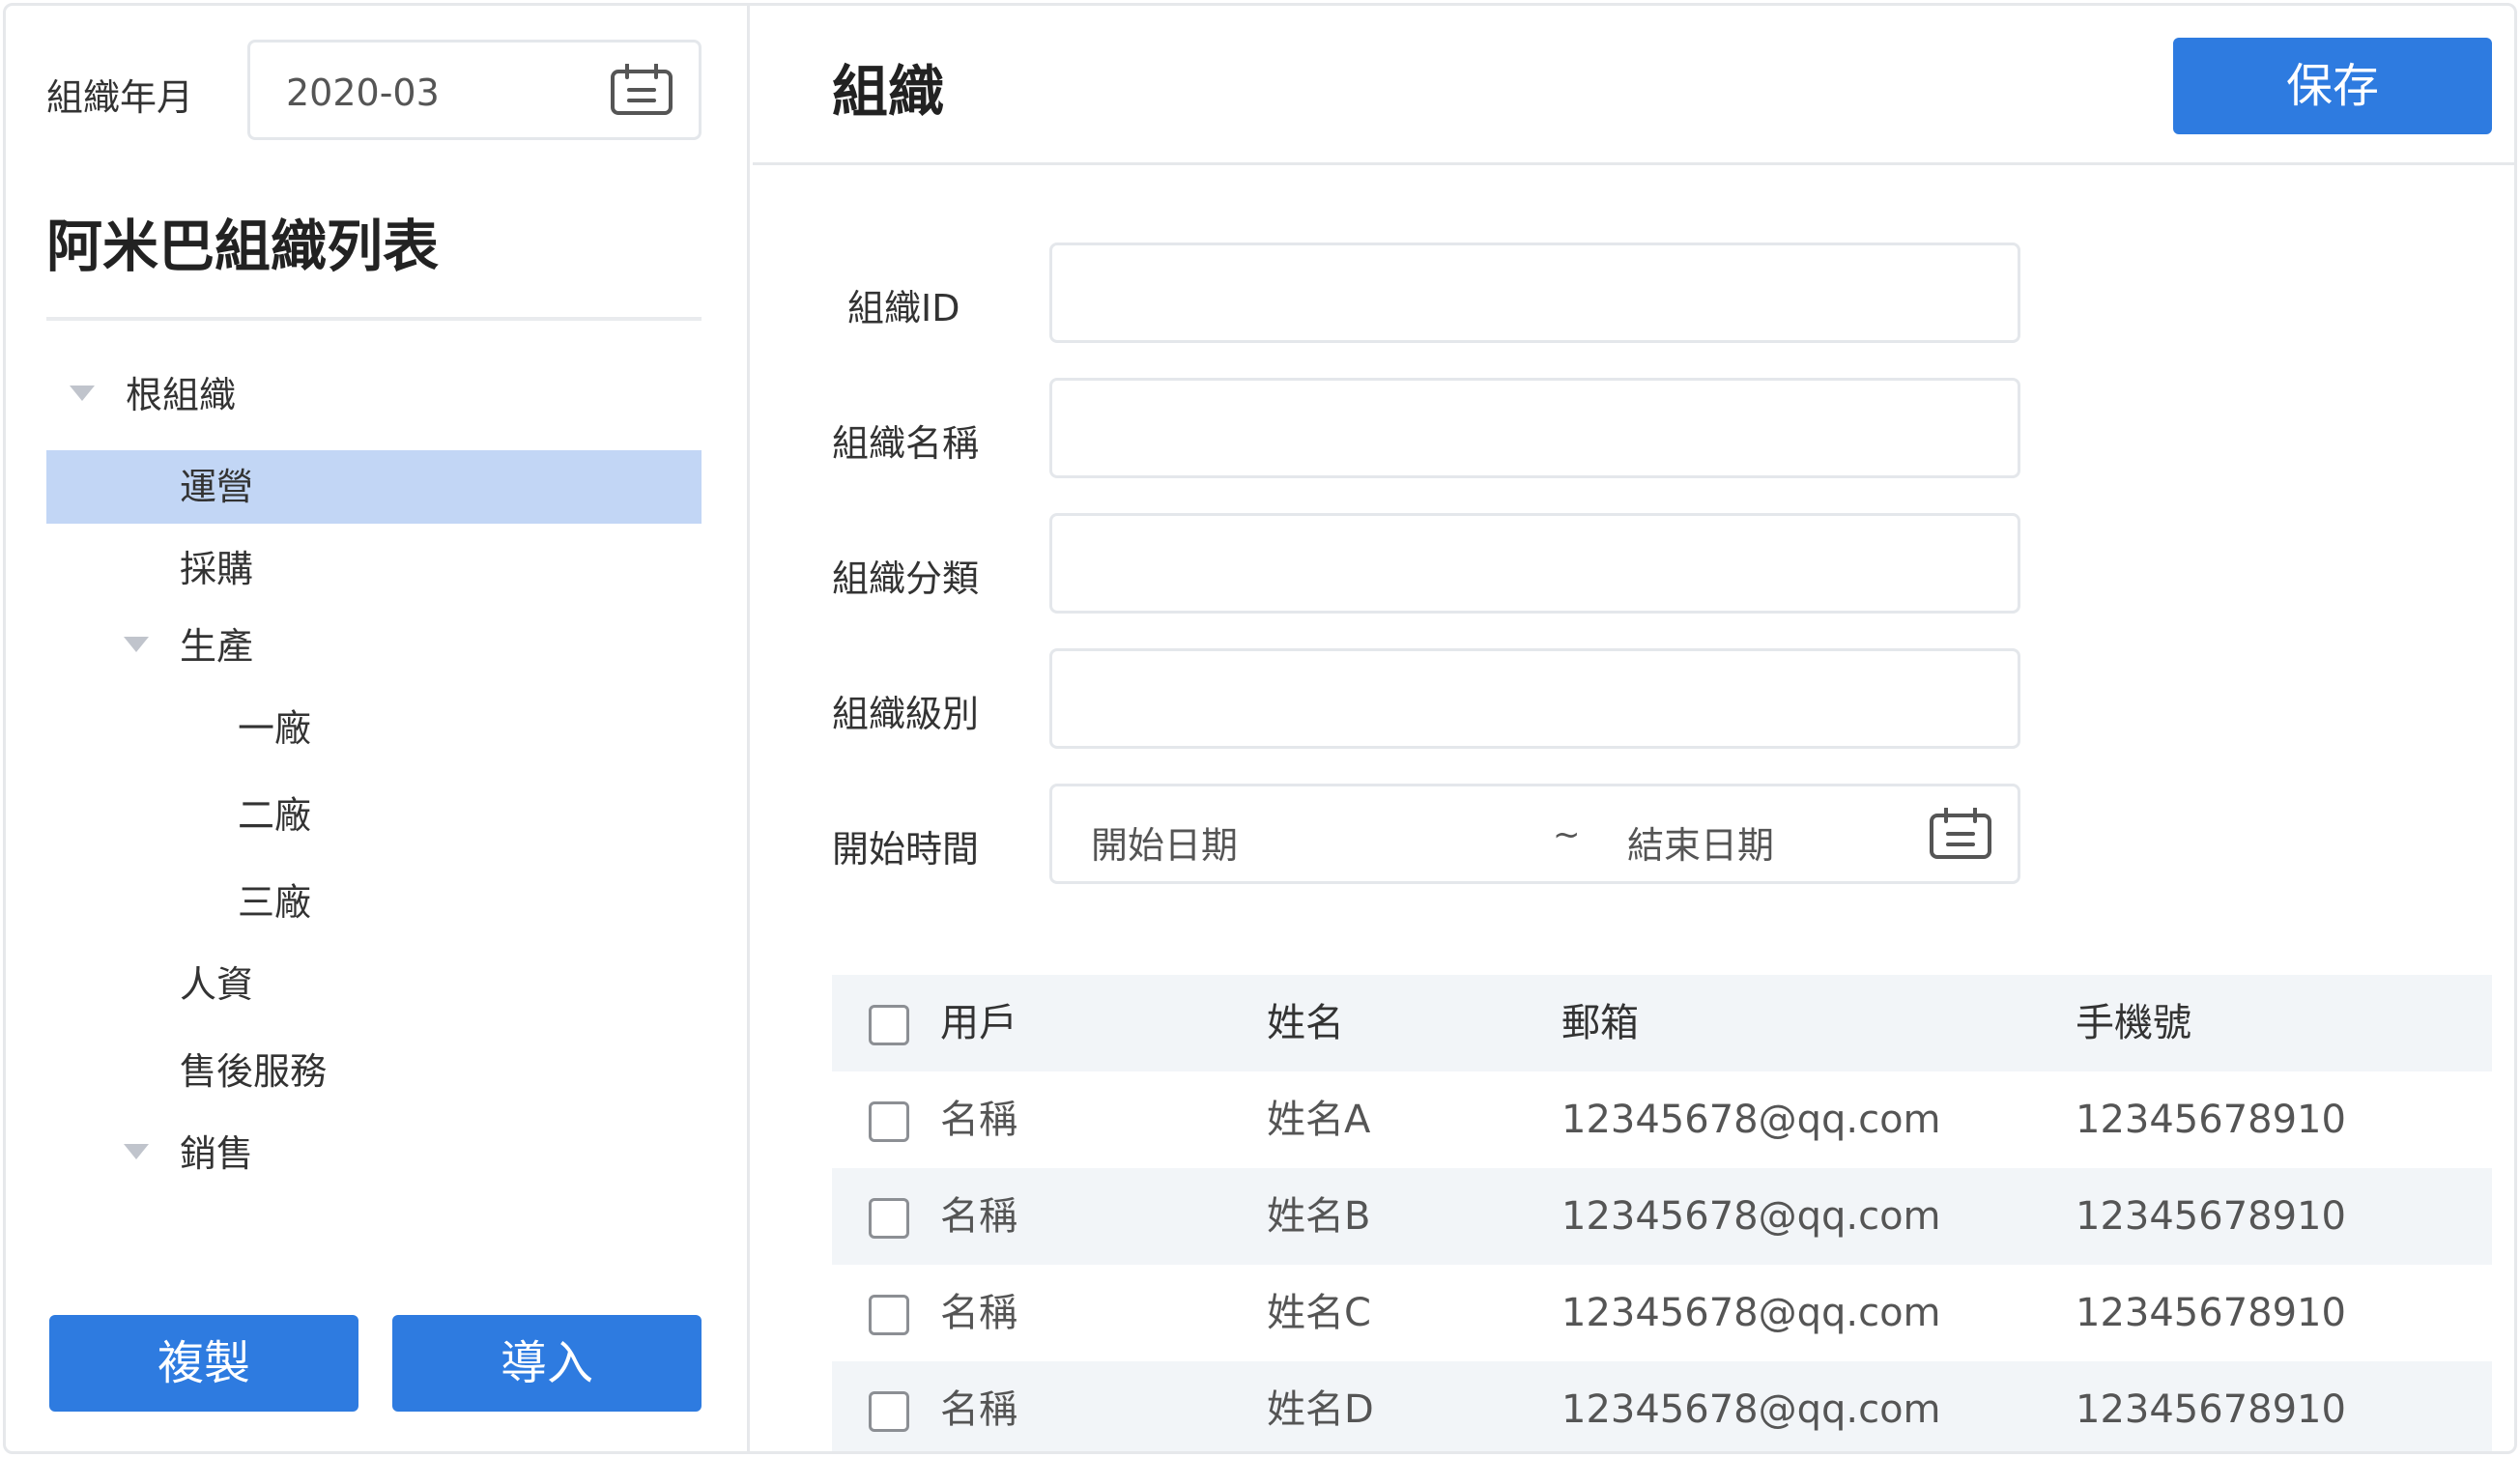 The image size is (2520, 1457). What do you see at coordinates (906, 714) in the screenshot?
I see `org-level-label: 組織級別` at bounding box center [906, 714].